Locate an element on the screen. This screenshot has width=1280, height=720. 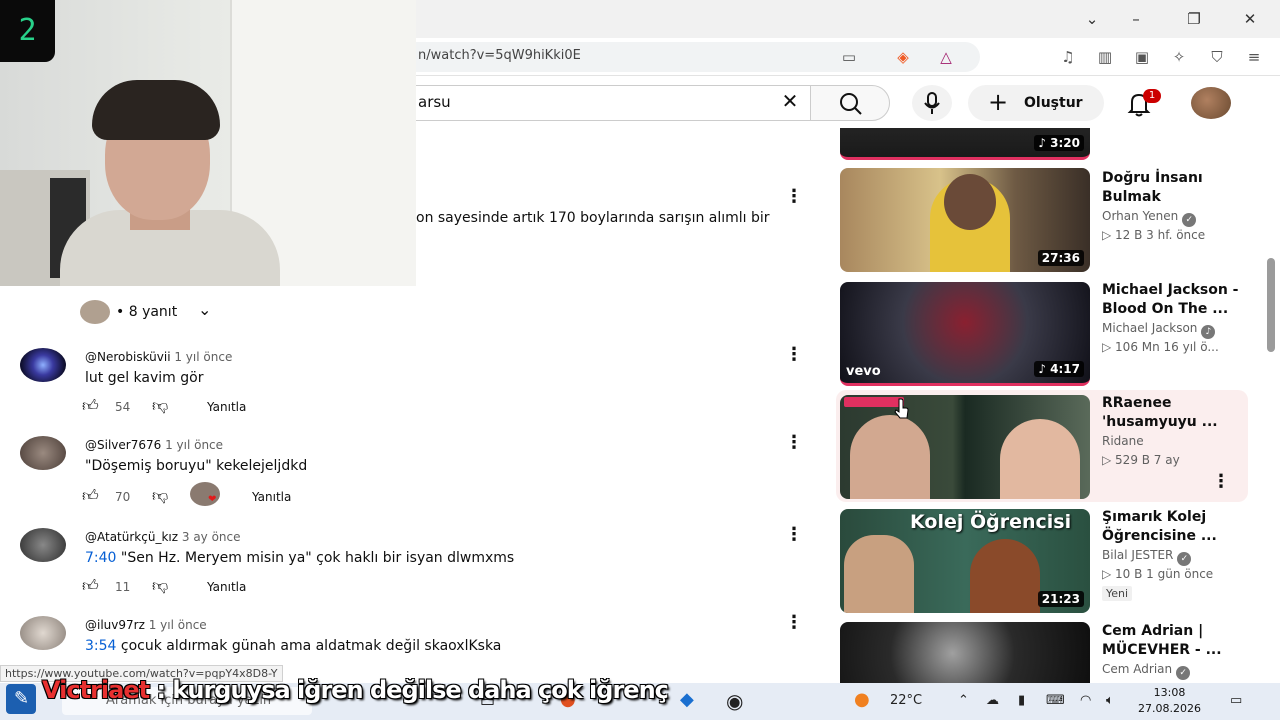
chat-platform-icon: ✎ is located at coordinates (21, 699).